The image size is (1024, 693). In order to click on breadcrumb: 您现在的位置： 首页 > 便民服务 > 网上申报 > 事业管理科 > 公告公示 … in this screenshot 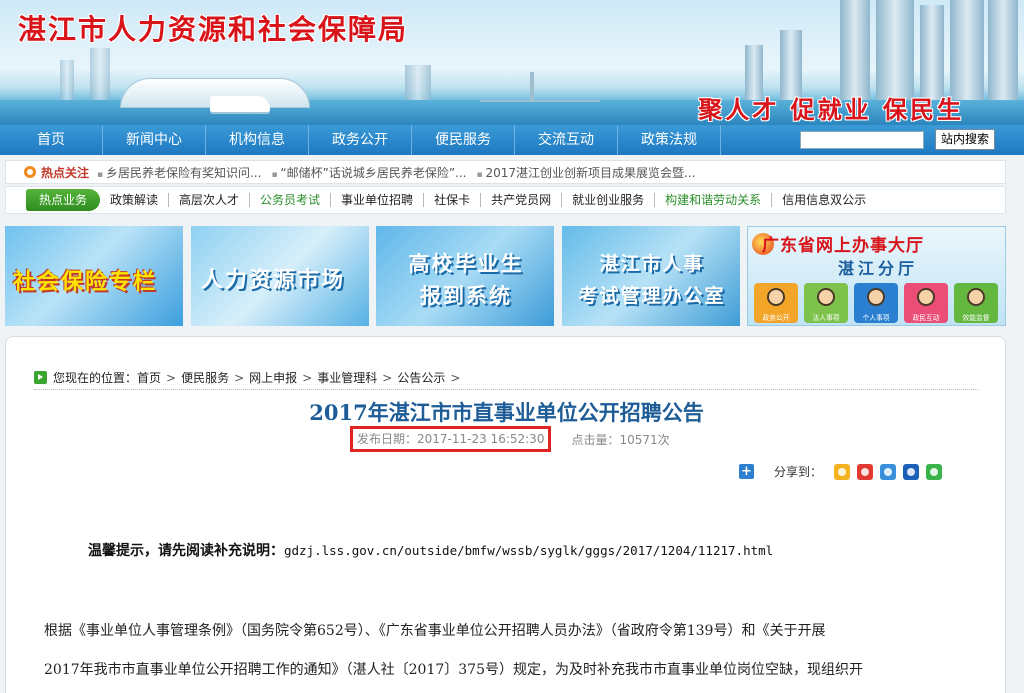, I will do `click(249, 377)`.